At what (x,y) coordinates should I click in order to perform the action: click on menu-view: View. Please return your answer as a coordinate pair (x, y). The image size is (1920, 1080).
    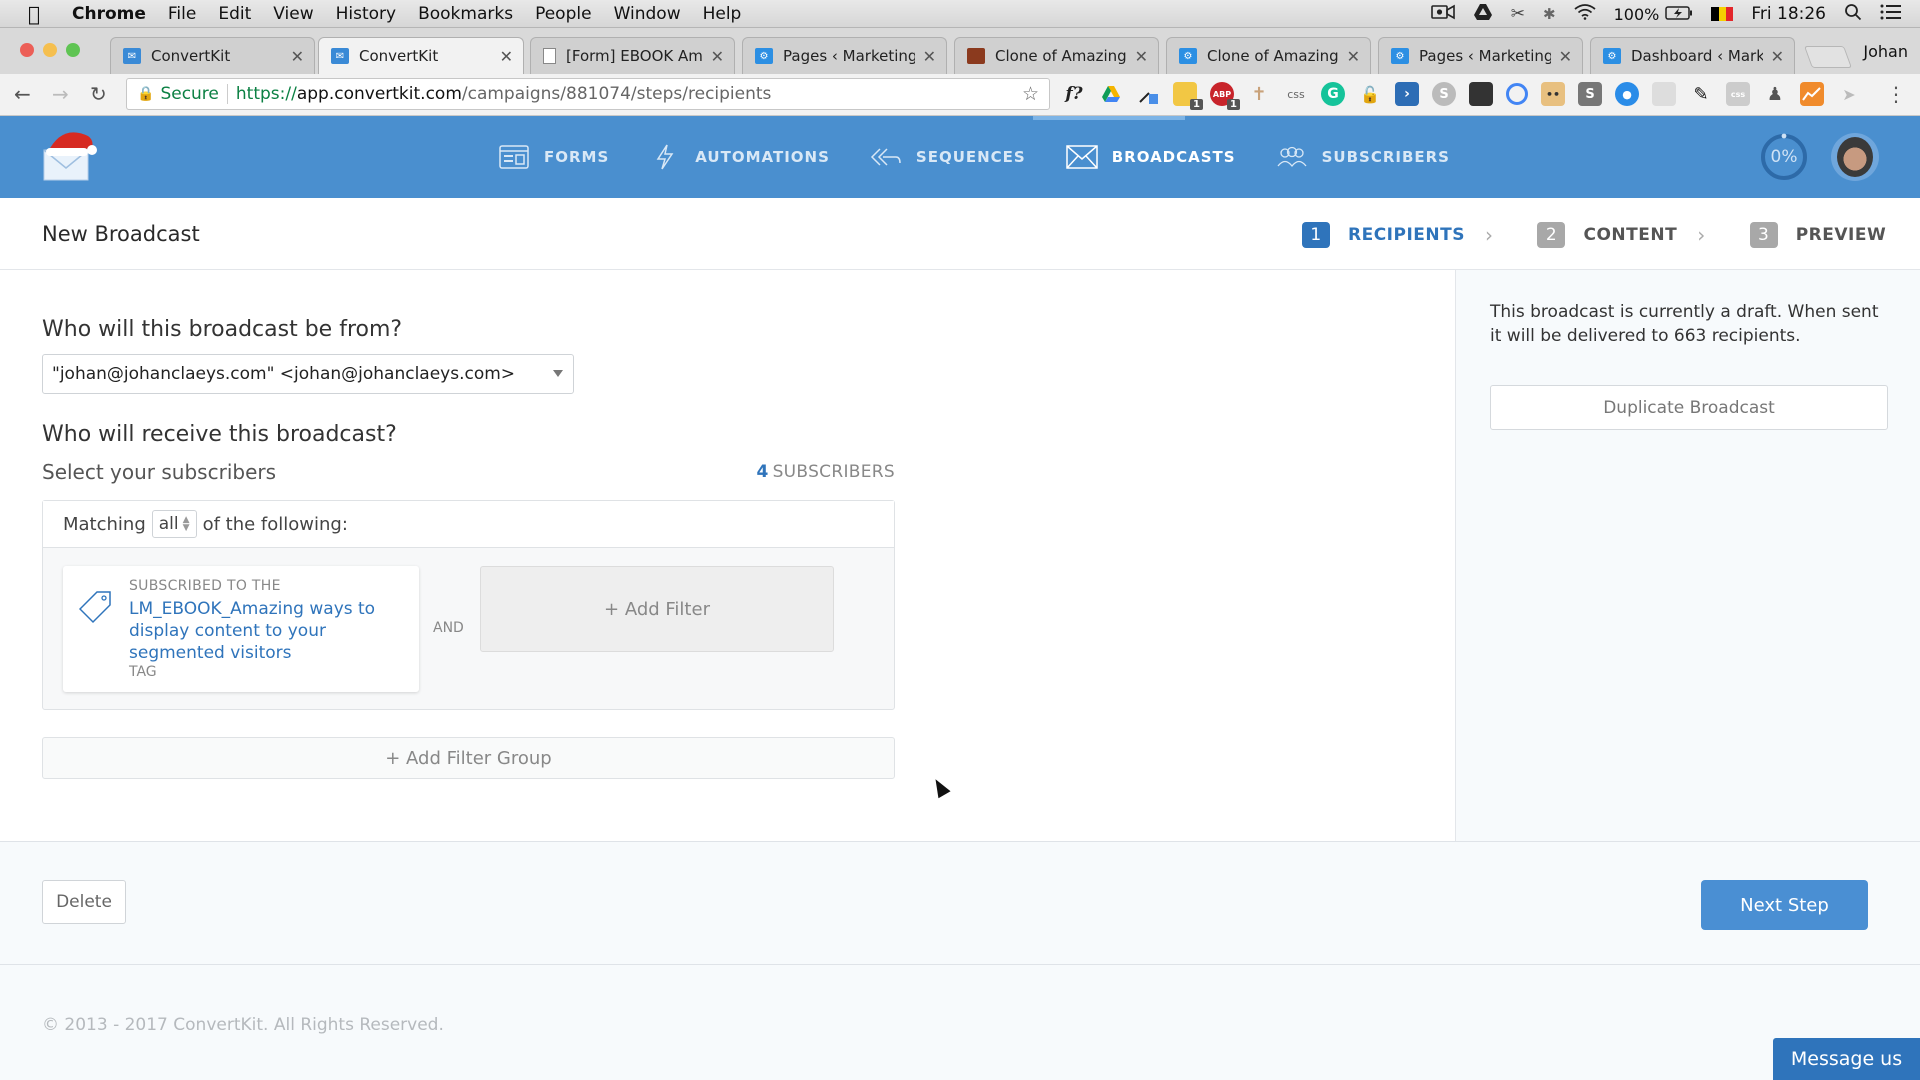
    Looking at the image, I should click on (293, 14).